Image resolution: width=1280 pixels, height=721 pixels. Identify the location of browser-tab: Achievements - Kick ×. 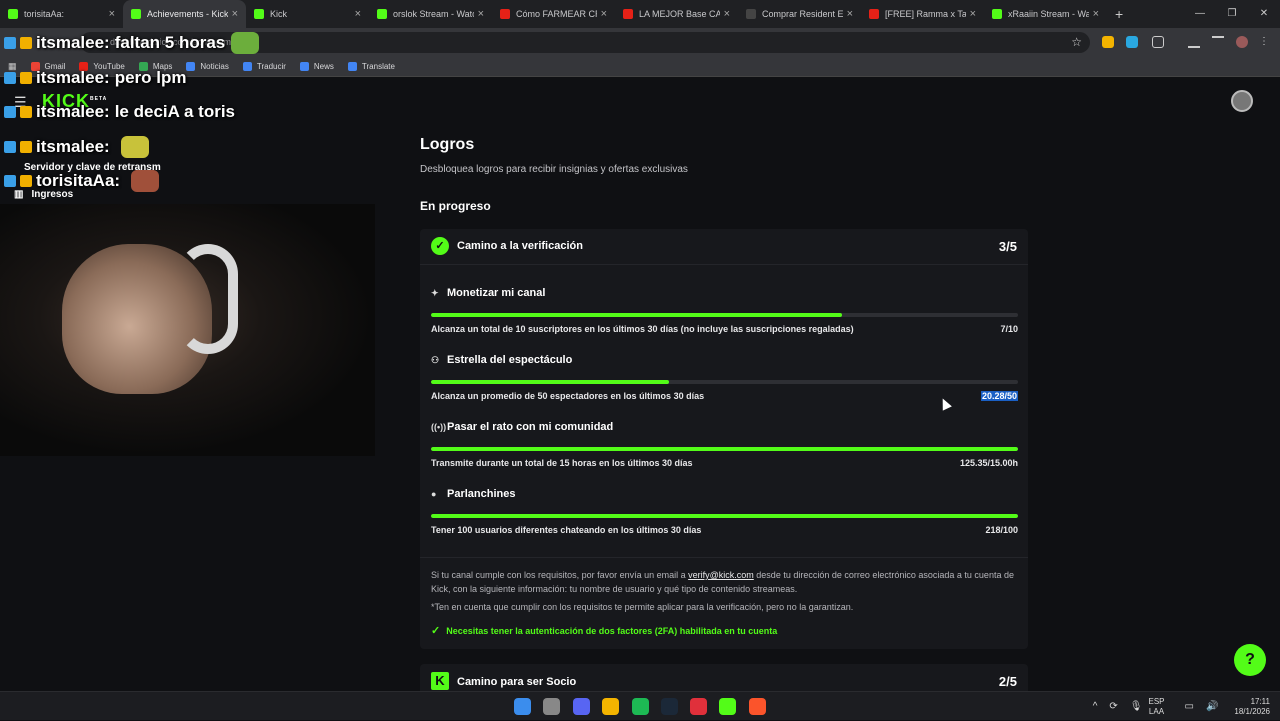
(184, 14).